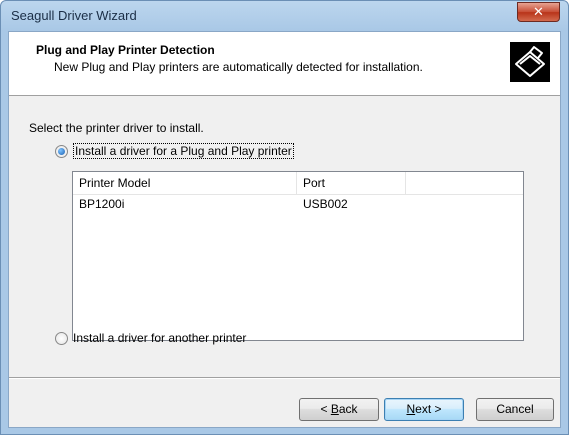 Image resolution: width=569 pixels, height=435 pixels. I want to click on next-button-rest: ext >, so click(428, 409).